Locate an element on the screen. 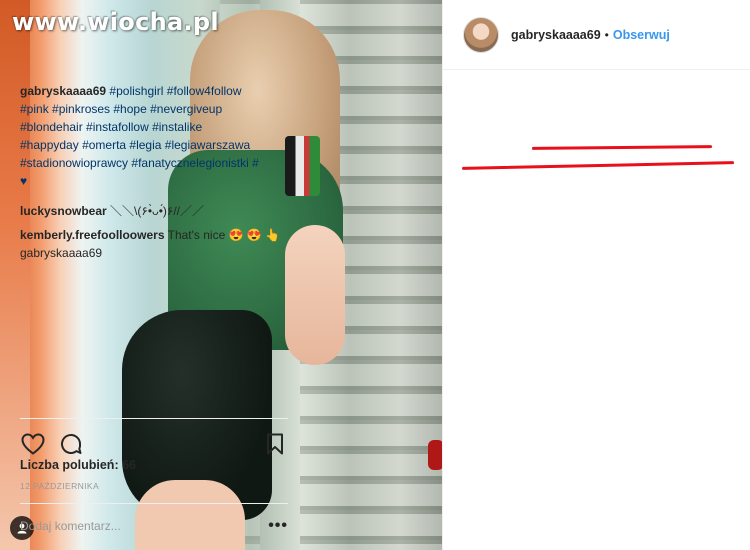  avatar is located at coordinates (481, 34).